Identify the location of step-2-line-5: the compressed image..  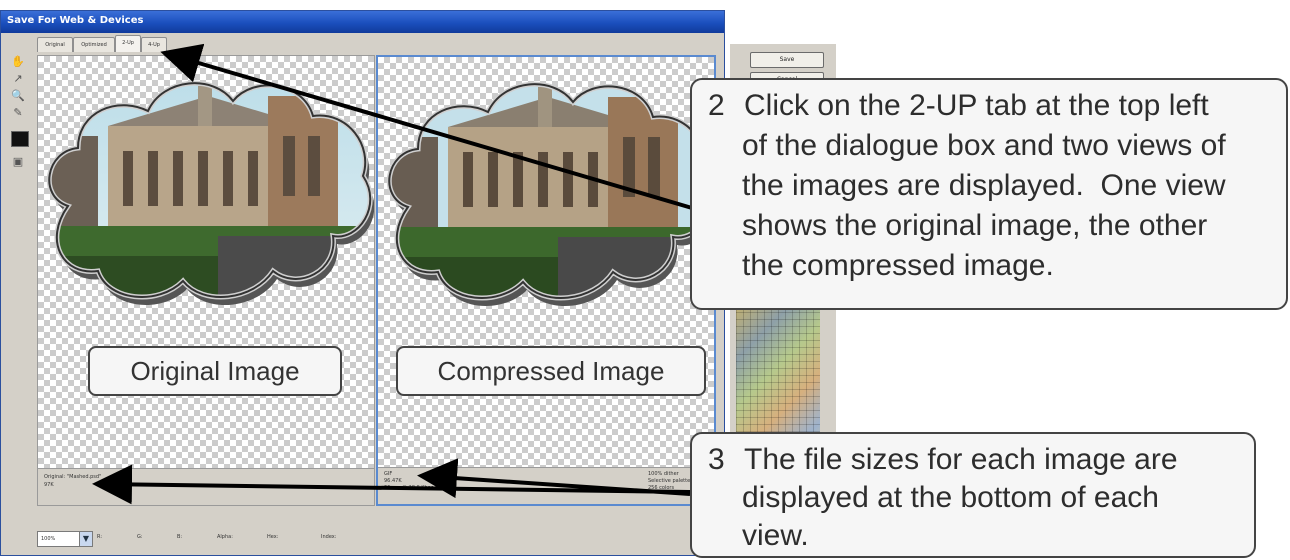
(898, 265).